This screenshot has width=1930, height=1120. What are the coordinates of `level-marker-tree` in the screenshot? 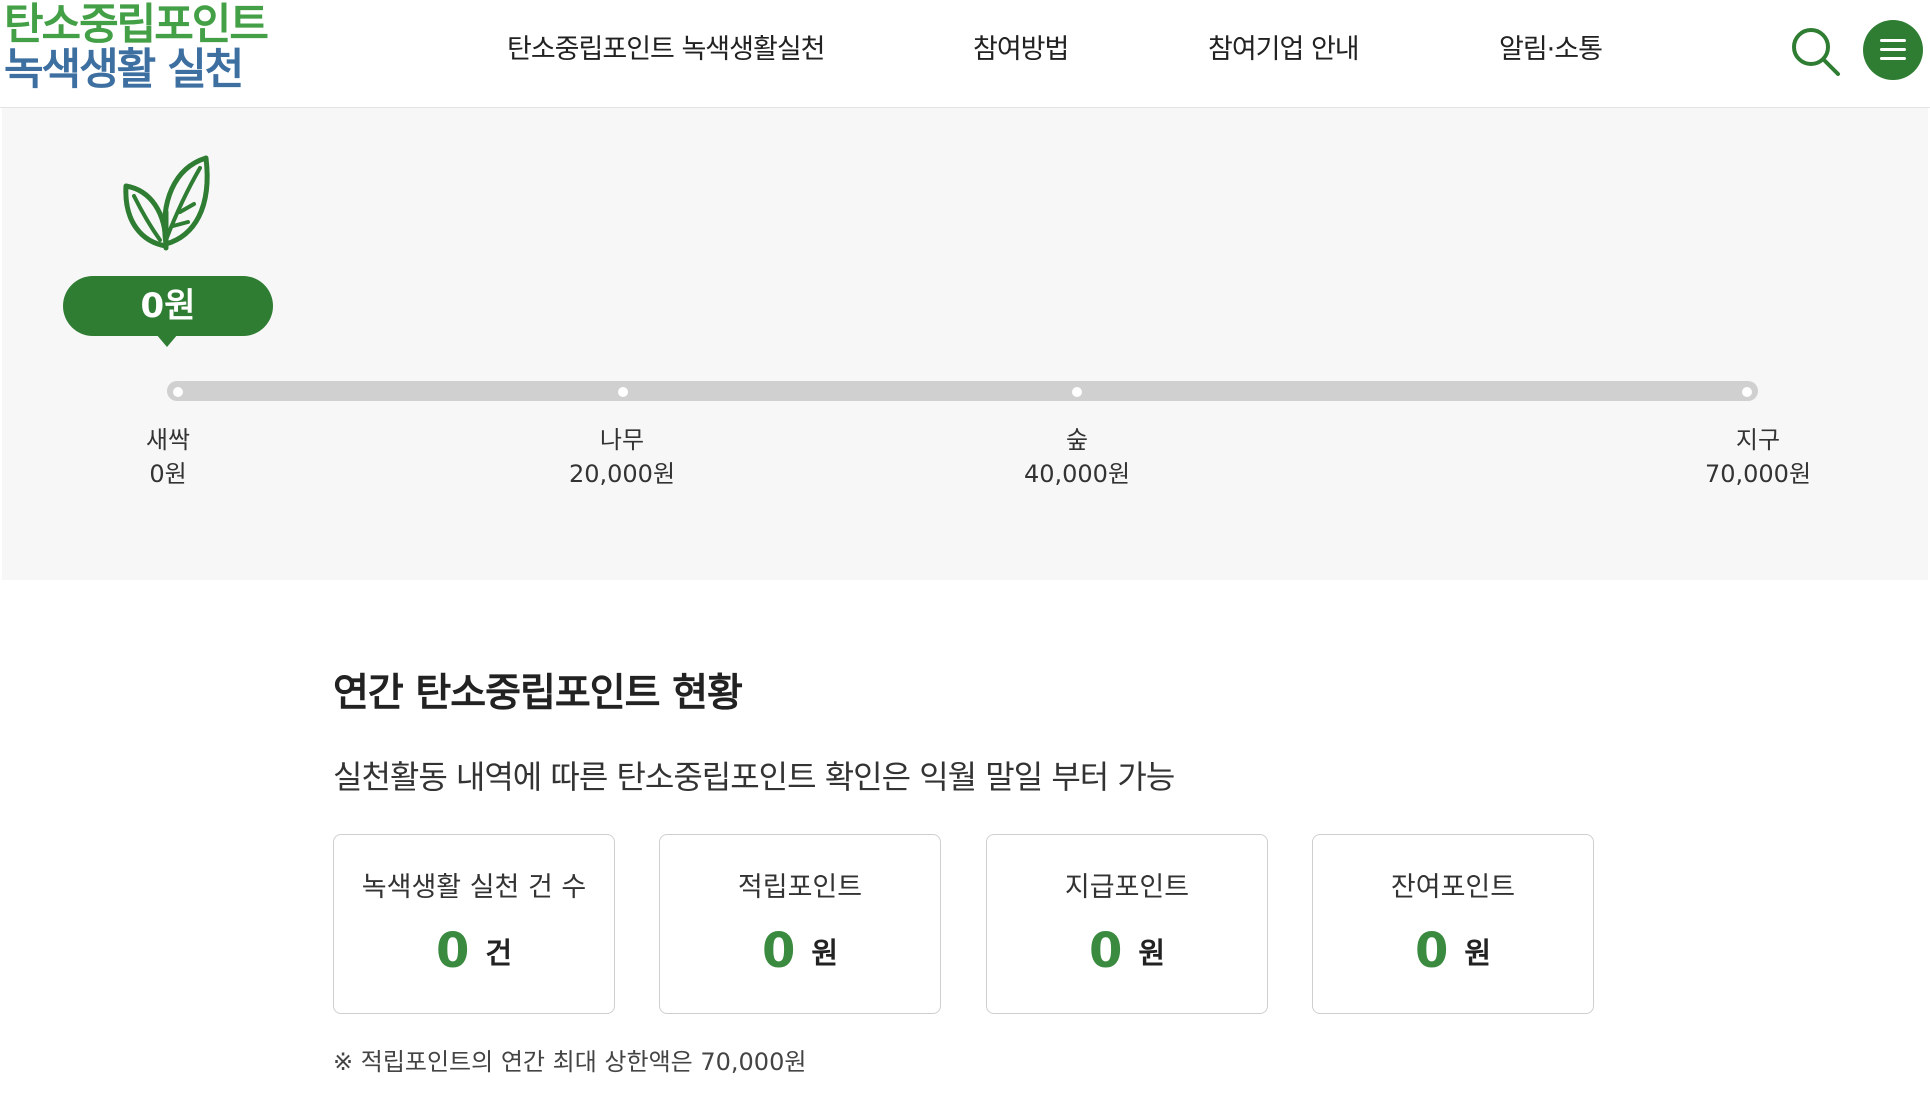 It's located at (623, 392).